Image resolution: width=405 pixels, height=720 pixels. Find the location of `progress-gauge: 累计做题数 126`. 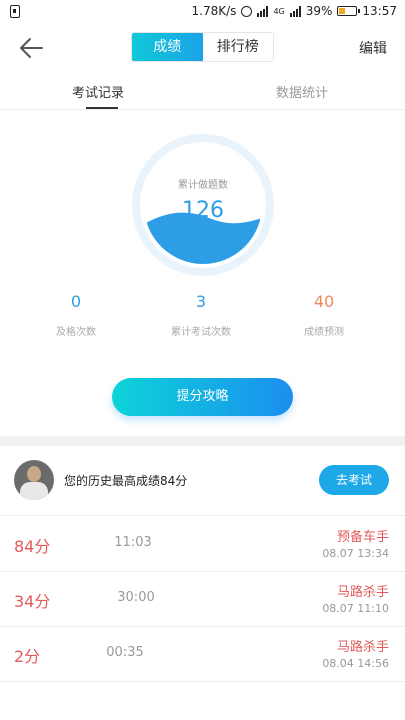

progress-gauge: 累计做题数 126 is located at coordinates (203, 205).